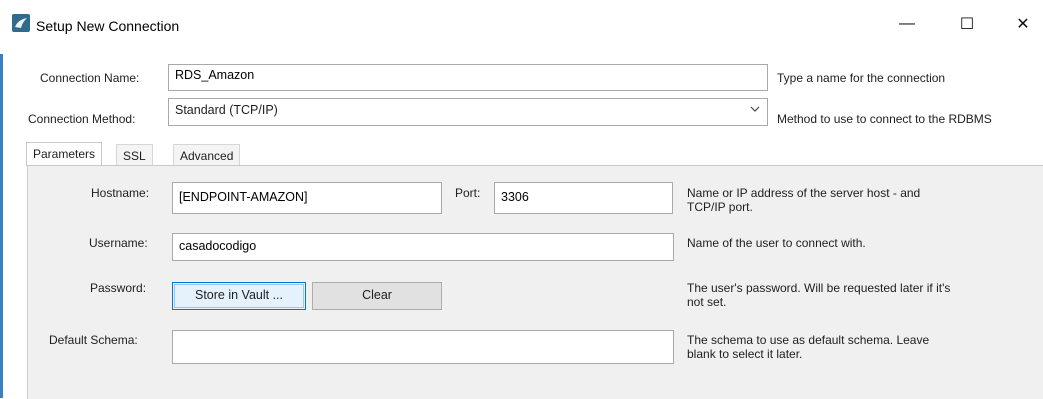  What do you see at coordinates (64, 154) in the screenshot?
I see `tab-parameters: Parameters` at bounding box center [64, 154].